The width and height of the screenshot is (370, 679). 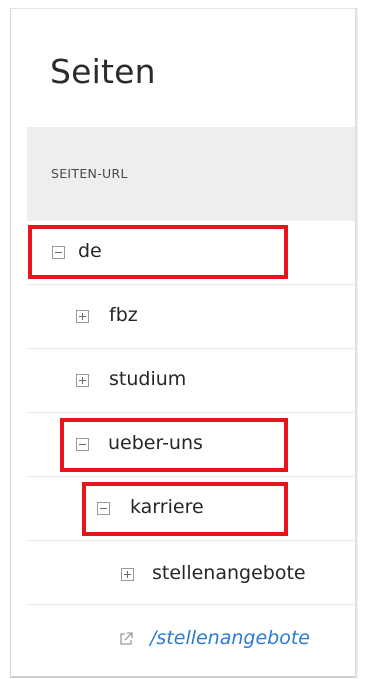 What do you see at coordinates (167, 507) in the screenshot?
I see `tree-label-karriere: karriere` at bounding box center [167, 507].